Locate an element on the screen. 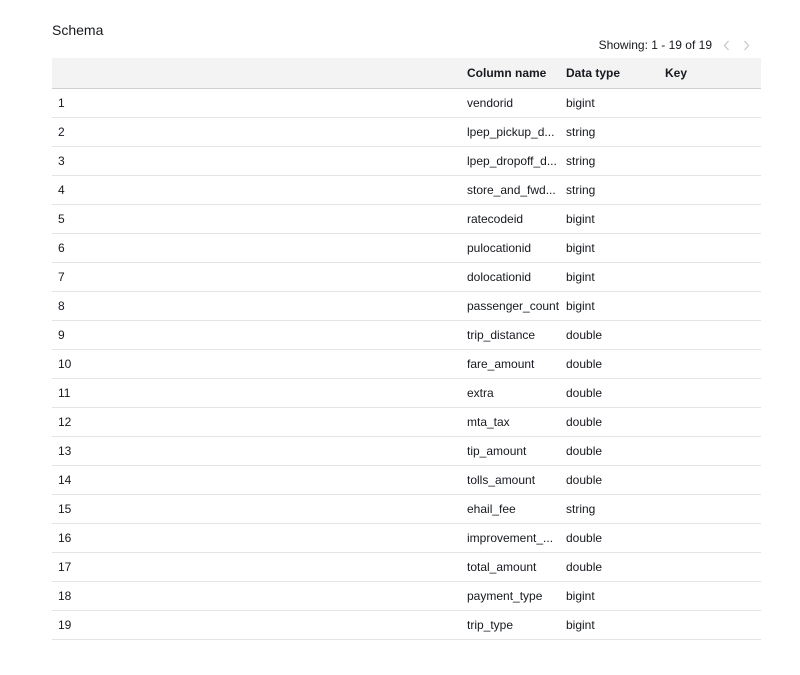 Image resolution: width=800 pixels, height=675 pixels. table-row: 8 passenger_count bigint is located at coordinates (406, 305).